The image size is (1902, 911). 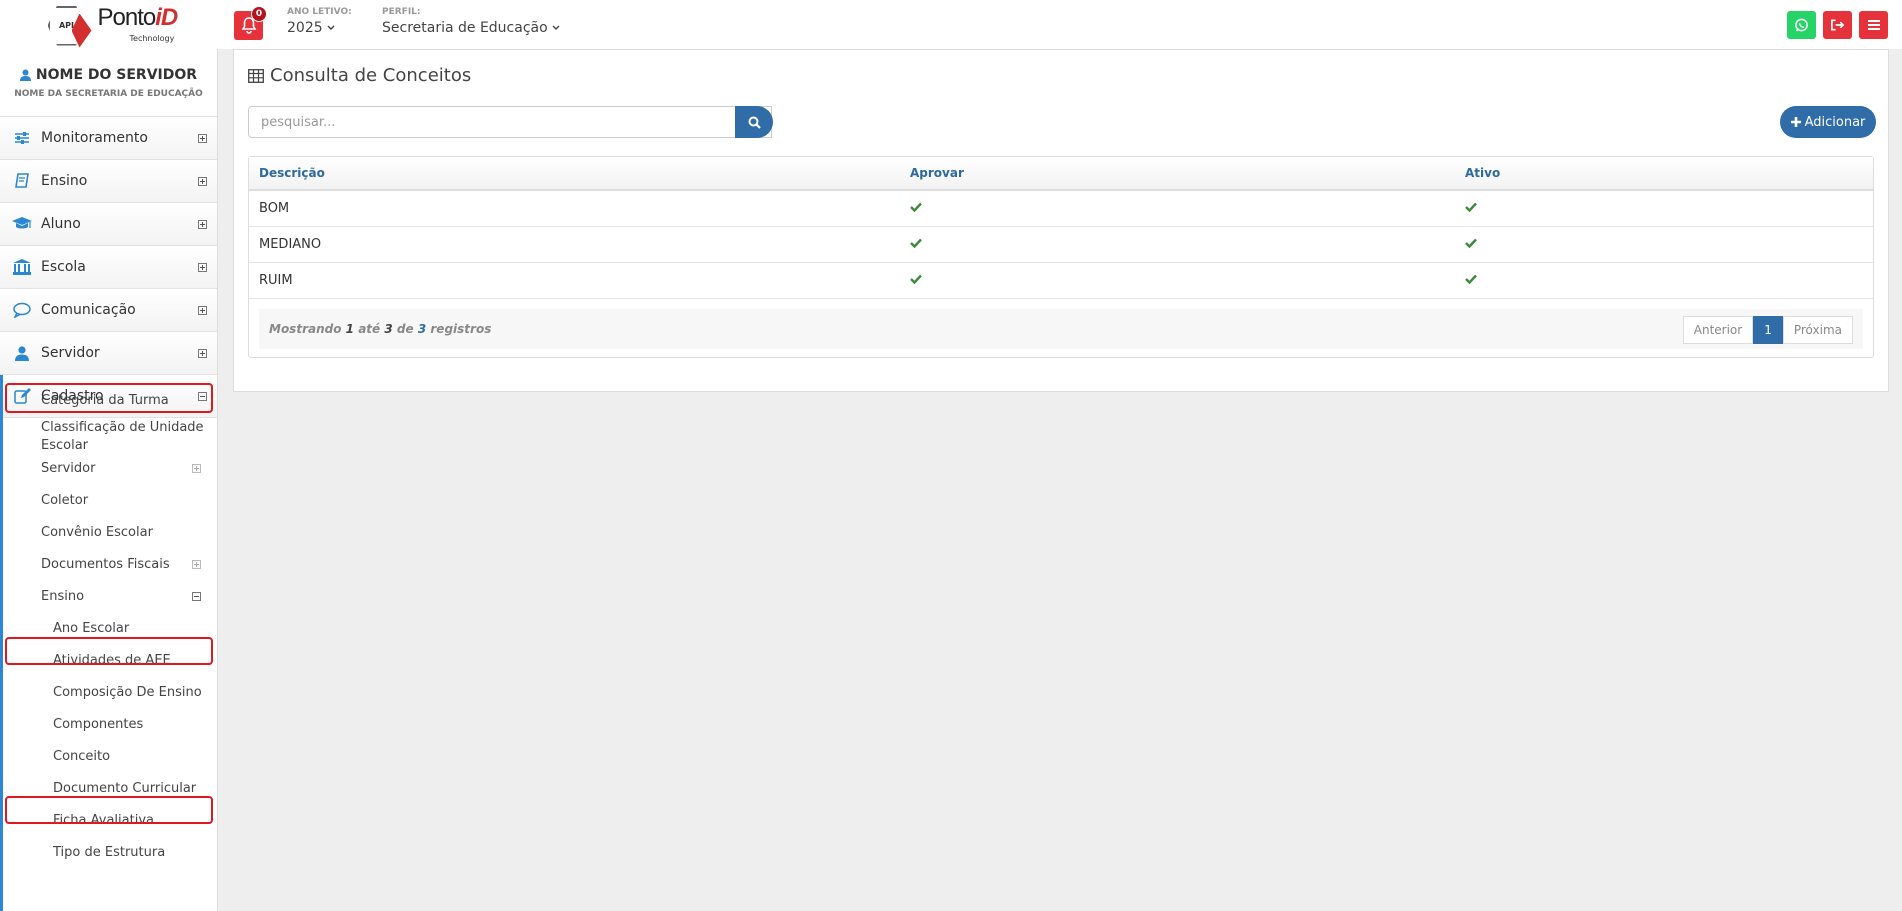 I want to click on pagination-next: Próxima, so click(x=1817, y=330).